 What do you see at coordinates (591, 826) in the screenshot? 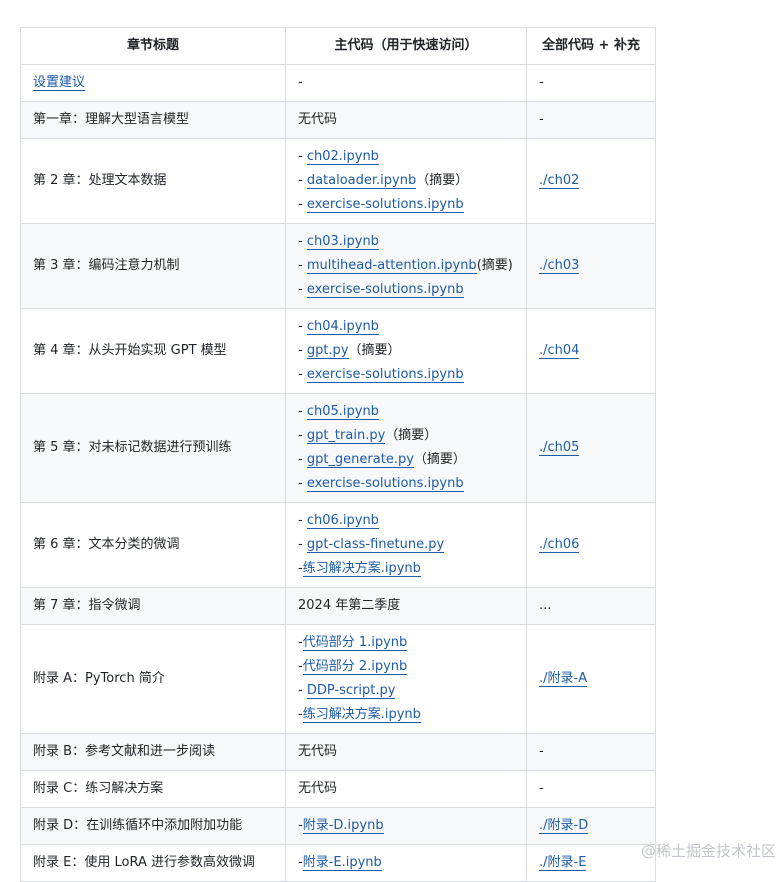
I see `cell-line: ./附录-D` at bounding box center [591, 826].